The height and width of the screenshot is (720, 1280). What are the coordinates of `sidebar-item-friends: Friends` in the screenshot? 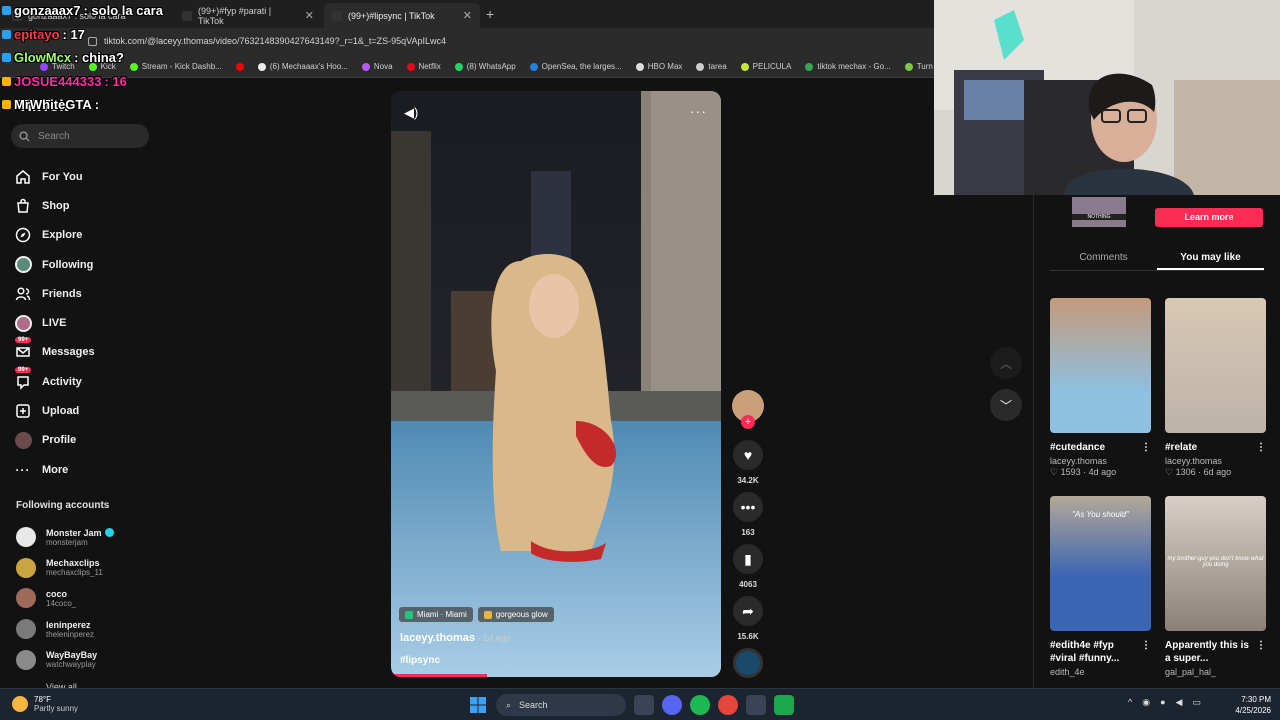 It's located at (54, 293).